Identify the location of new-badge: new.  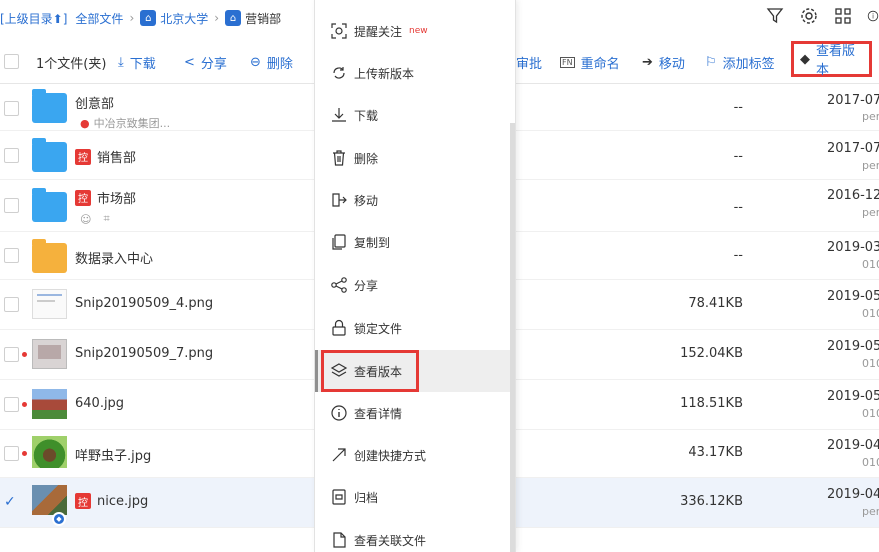
(418, 31).